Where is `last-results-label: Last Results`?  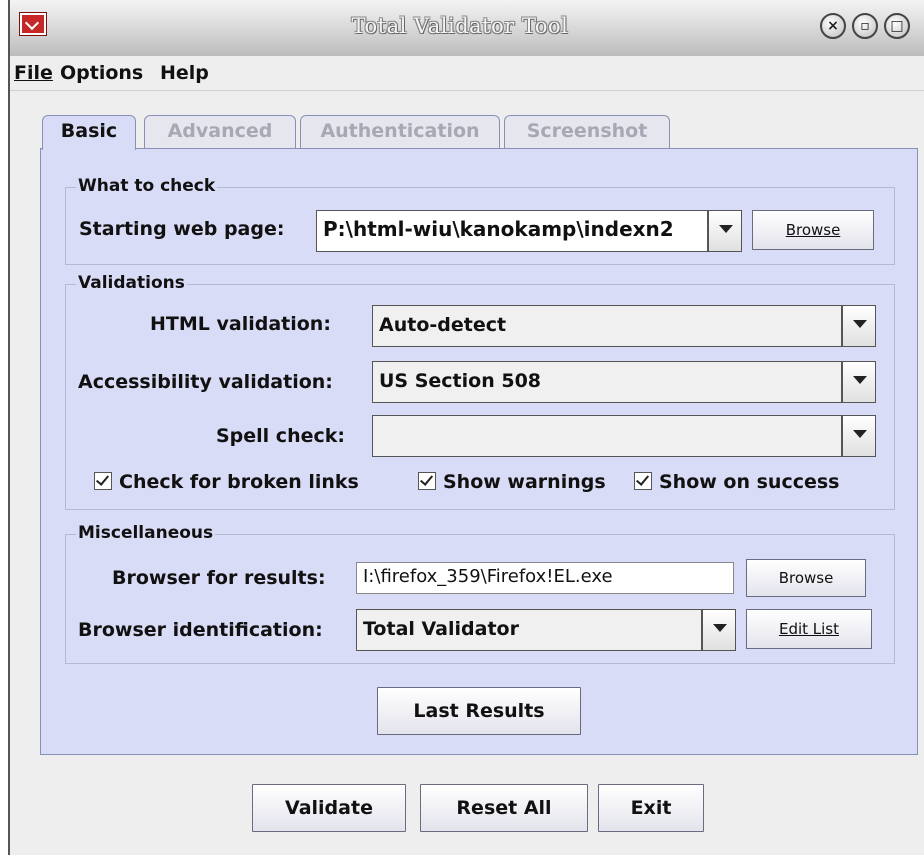
last-results-label: Last Results is located at coordinates (479, 711).